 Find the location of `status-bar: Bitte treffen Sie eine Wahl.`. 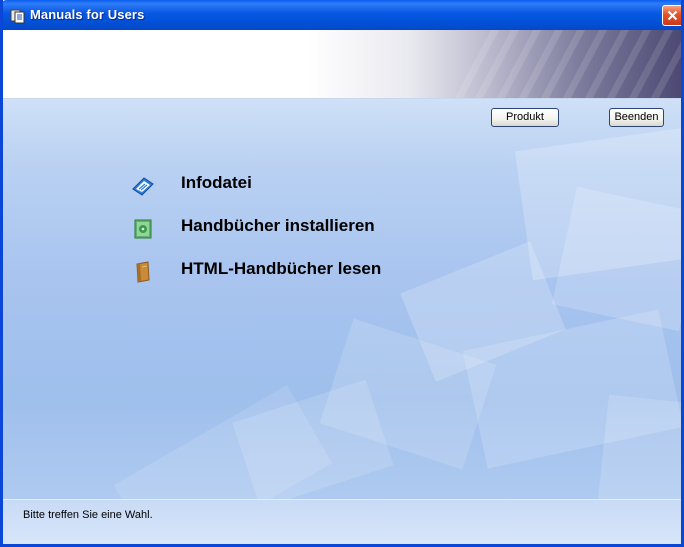

status-bar: Bitte treffen Sie eine Wahl. is located at coordinates (342, 521).